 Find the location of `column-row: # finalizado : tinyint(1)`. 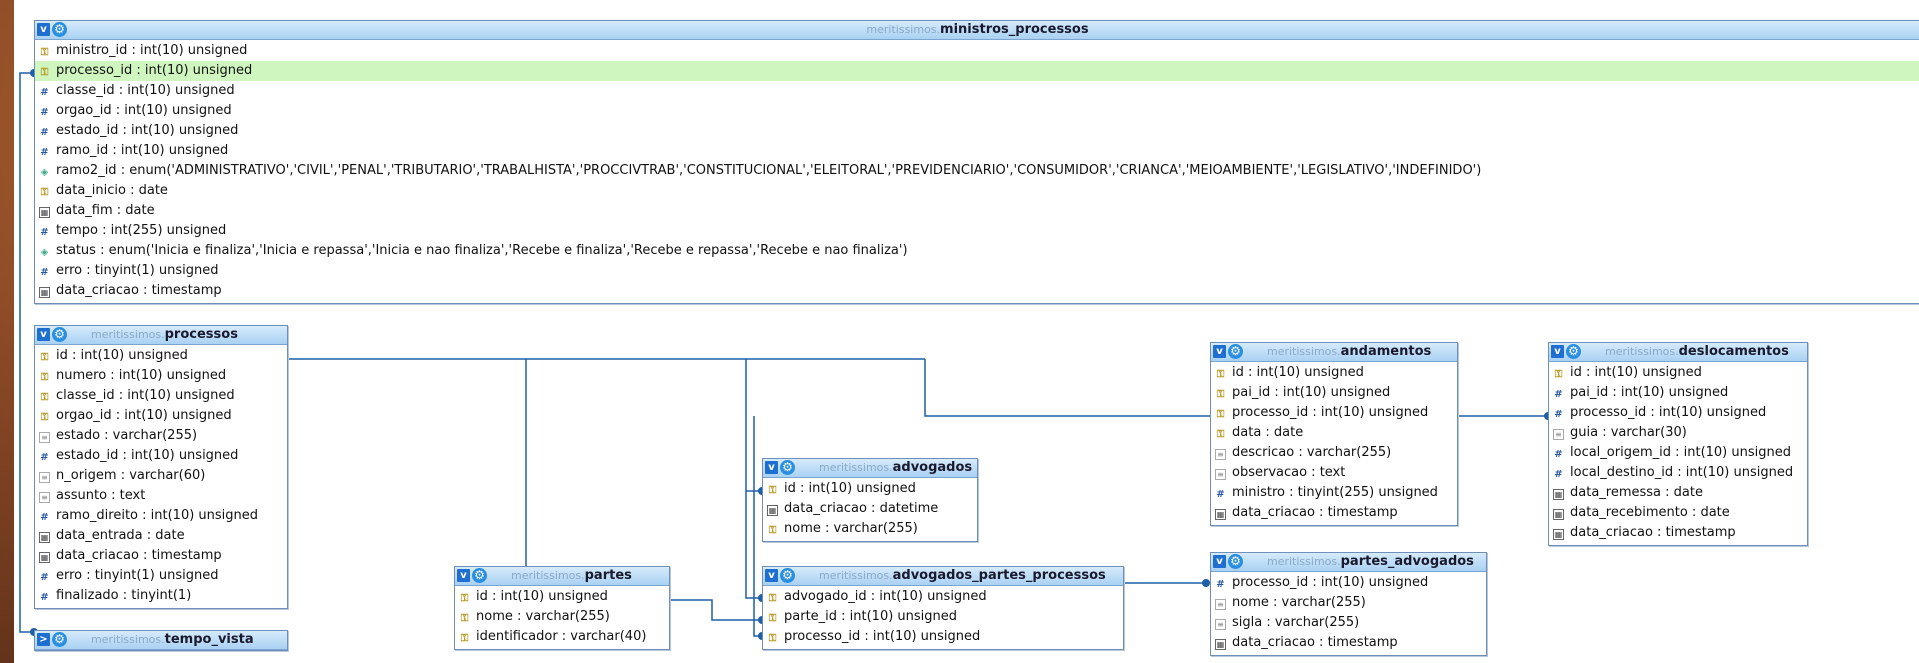

column-row: # finalizado : tinyint(1) is located at coordinates (161, 596).